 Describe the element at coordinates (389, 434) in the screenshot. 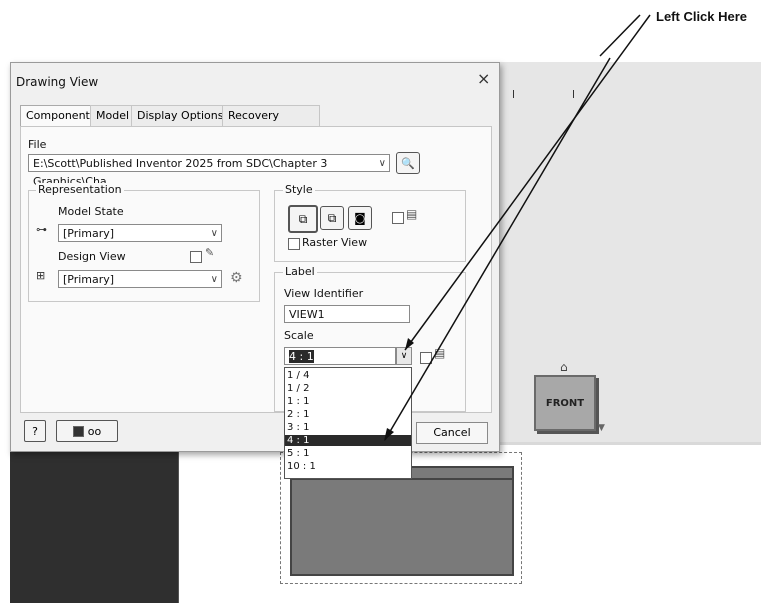

I see `arrowhead` at that location.